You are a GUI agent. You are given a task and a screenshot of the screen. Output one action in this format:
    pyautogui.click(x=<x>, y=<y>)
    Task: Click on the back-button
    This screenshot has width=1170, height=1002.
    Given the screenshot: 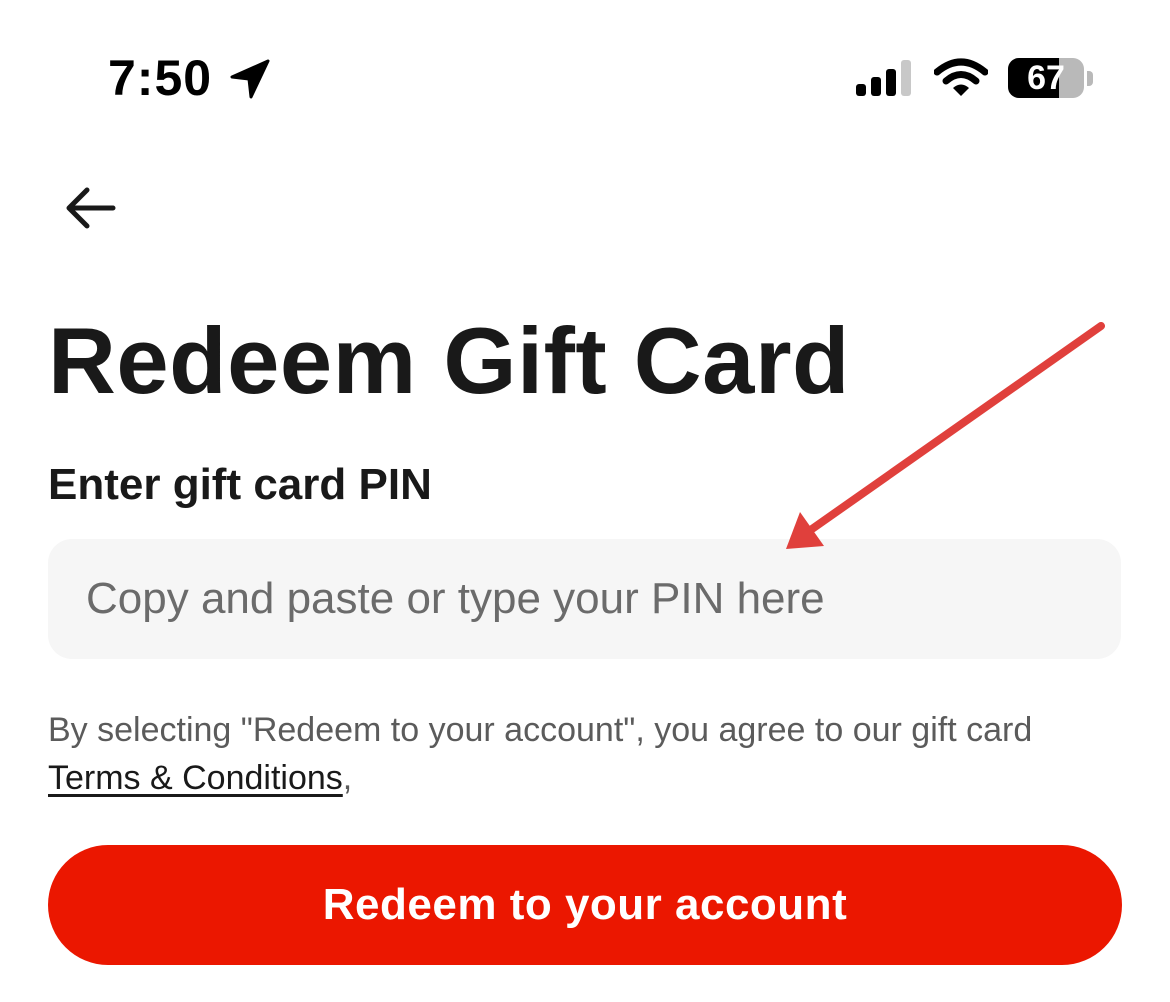 What is the action you would take?
    pyautogui.click(x=90, y=208)
    